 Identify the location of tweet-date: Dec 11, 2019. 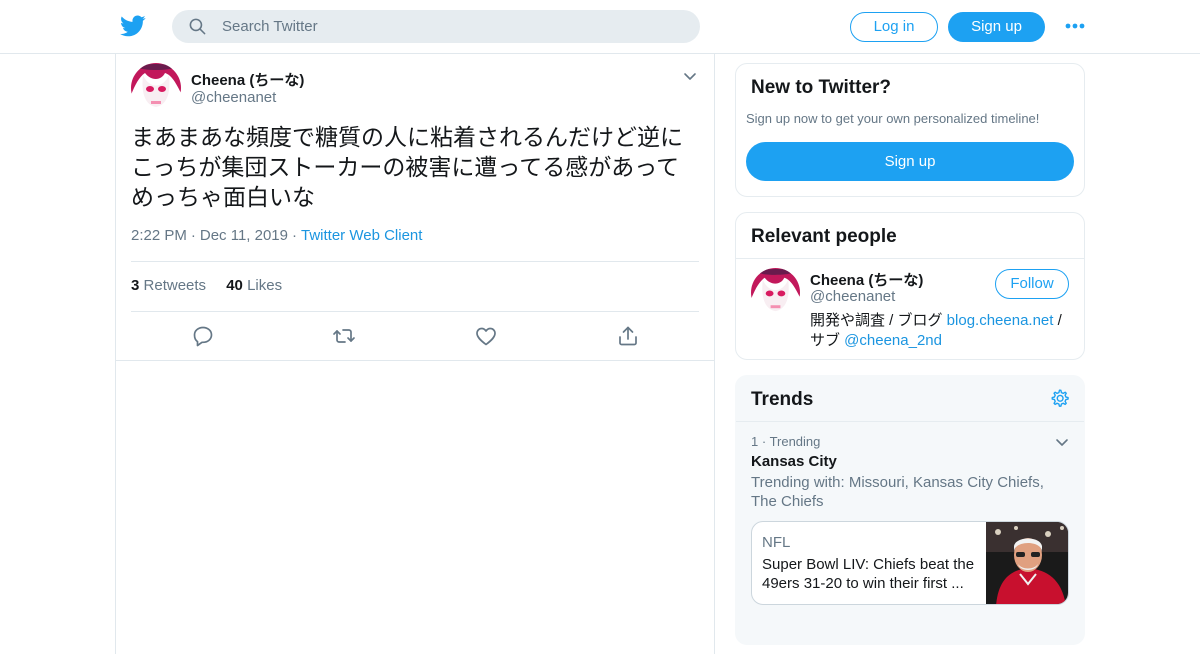
(244, 235).